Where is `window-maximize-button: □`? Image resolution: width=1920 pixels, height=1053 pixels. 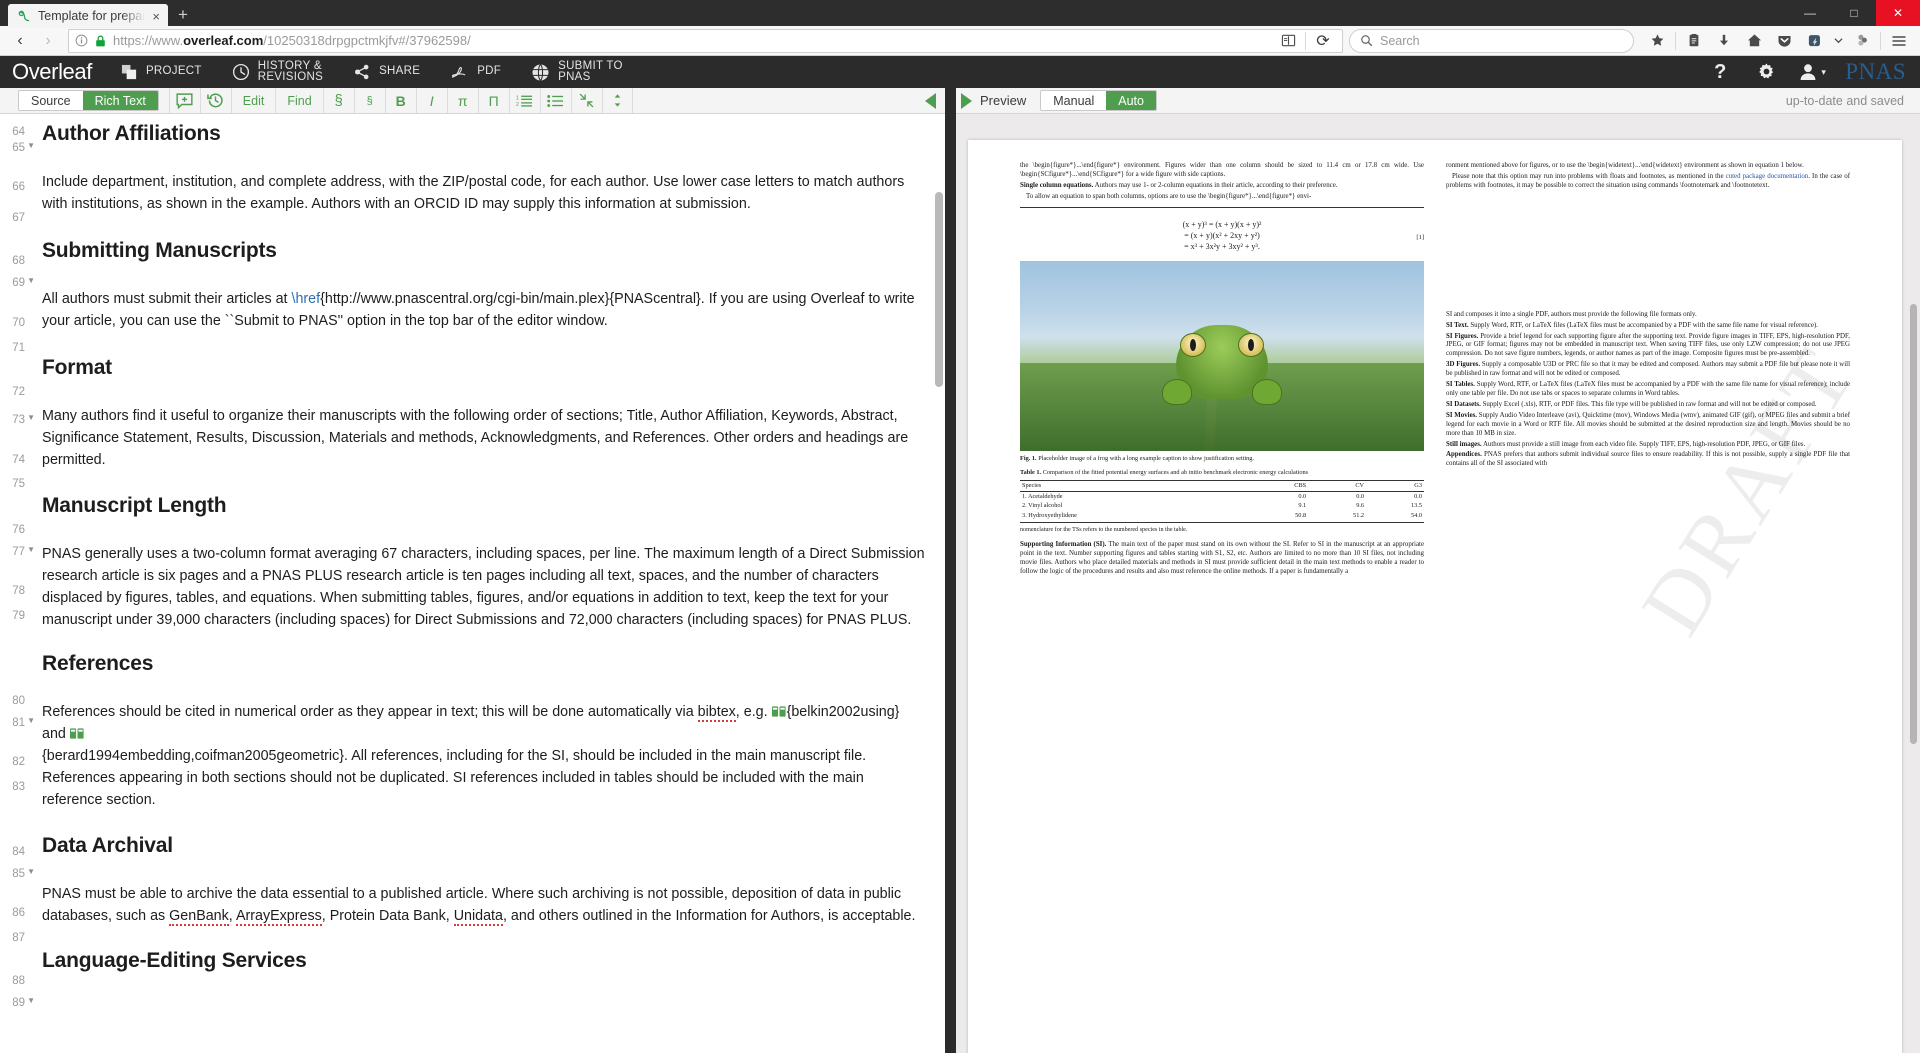 window-maximize-button: □ is located at coordinates (1854, 13).